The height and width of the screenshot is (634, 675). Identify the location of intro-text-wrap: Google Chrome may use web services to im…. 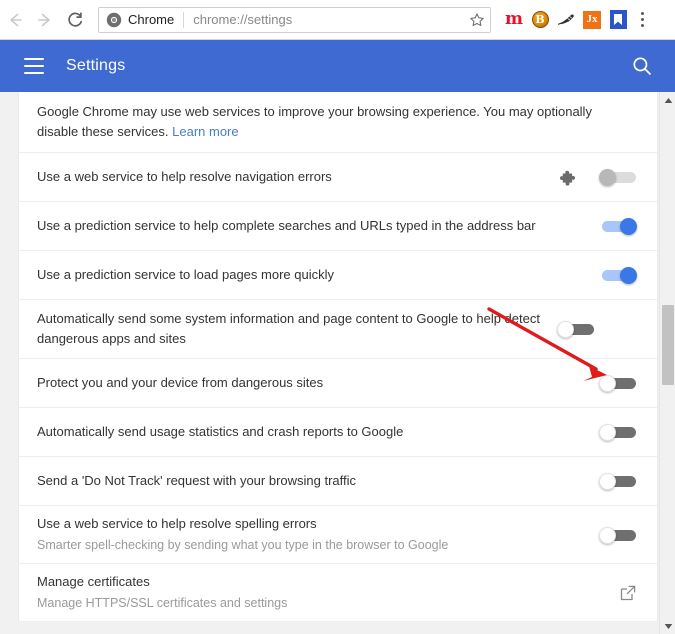
(337, 122).